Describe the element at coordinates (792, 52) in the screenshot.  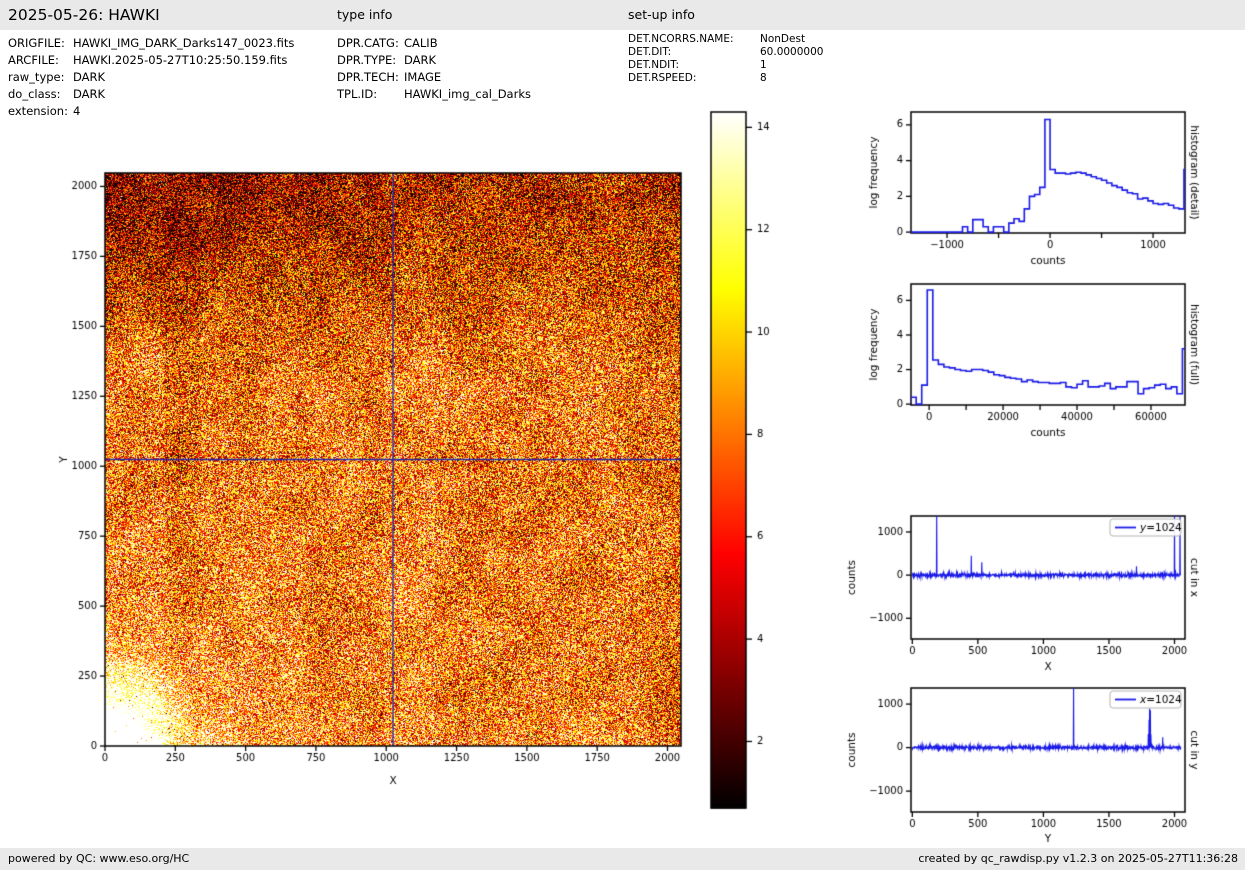
I see `info-value: 60.0000000` at that location.